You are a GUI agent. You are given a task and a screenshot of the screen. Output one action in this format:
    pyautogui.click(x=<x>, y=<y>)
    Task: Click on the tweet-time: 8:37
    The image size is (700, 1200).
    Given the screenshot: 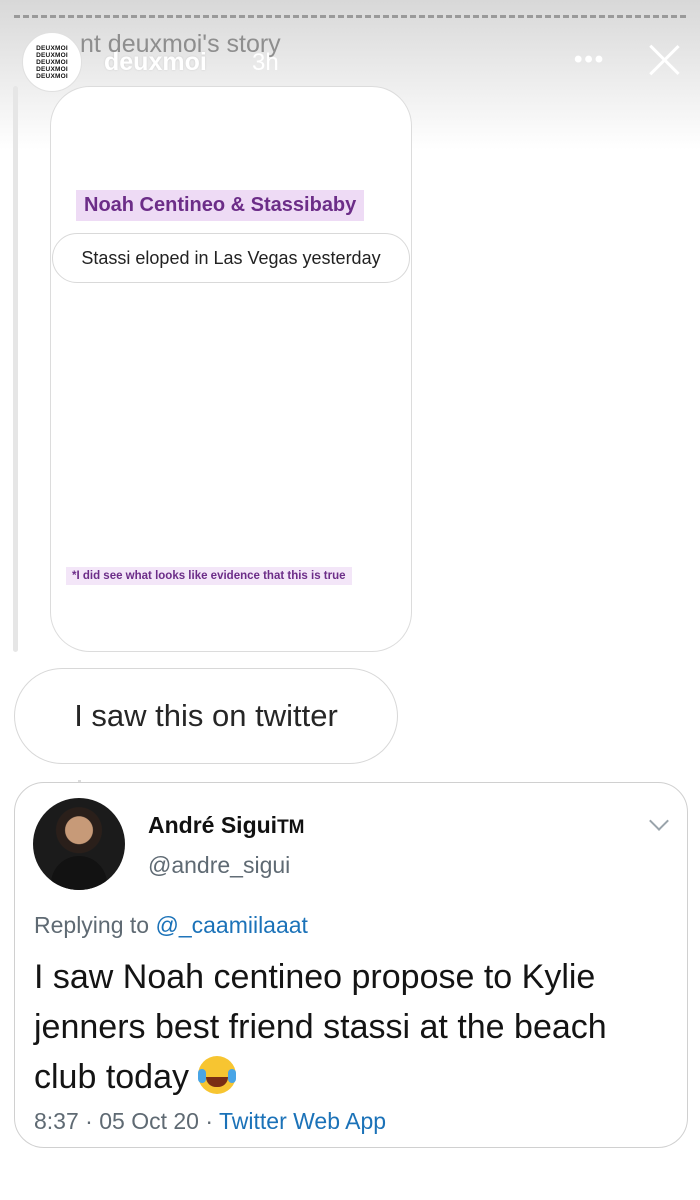 What is the action you would take?
    pyautogui.click(x=56, y=1121)
    